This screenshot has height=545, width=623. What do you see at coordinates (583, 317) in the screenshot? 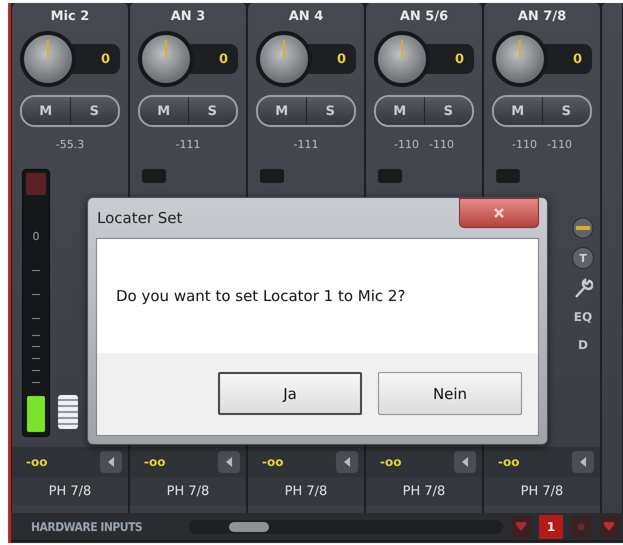
I see `eq-button: EQ` at bounding box center [583, 317].